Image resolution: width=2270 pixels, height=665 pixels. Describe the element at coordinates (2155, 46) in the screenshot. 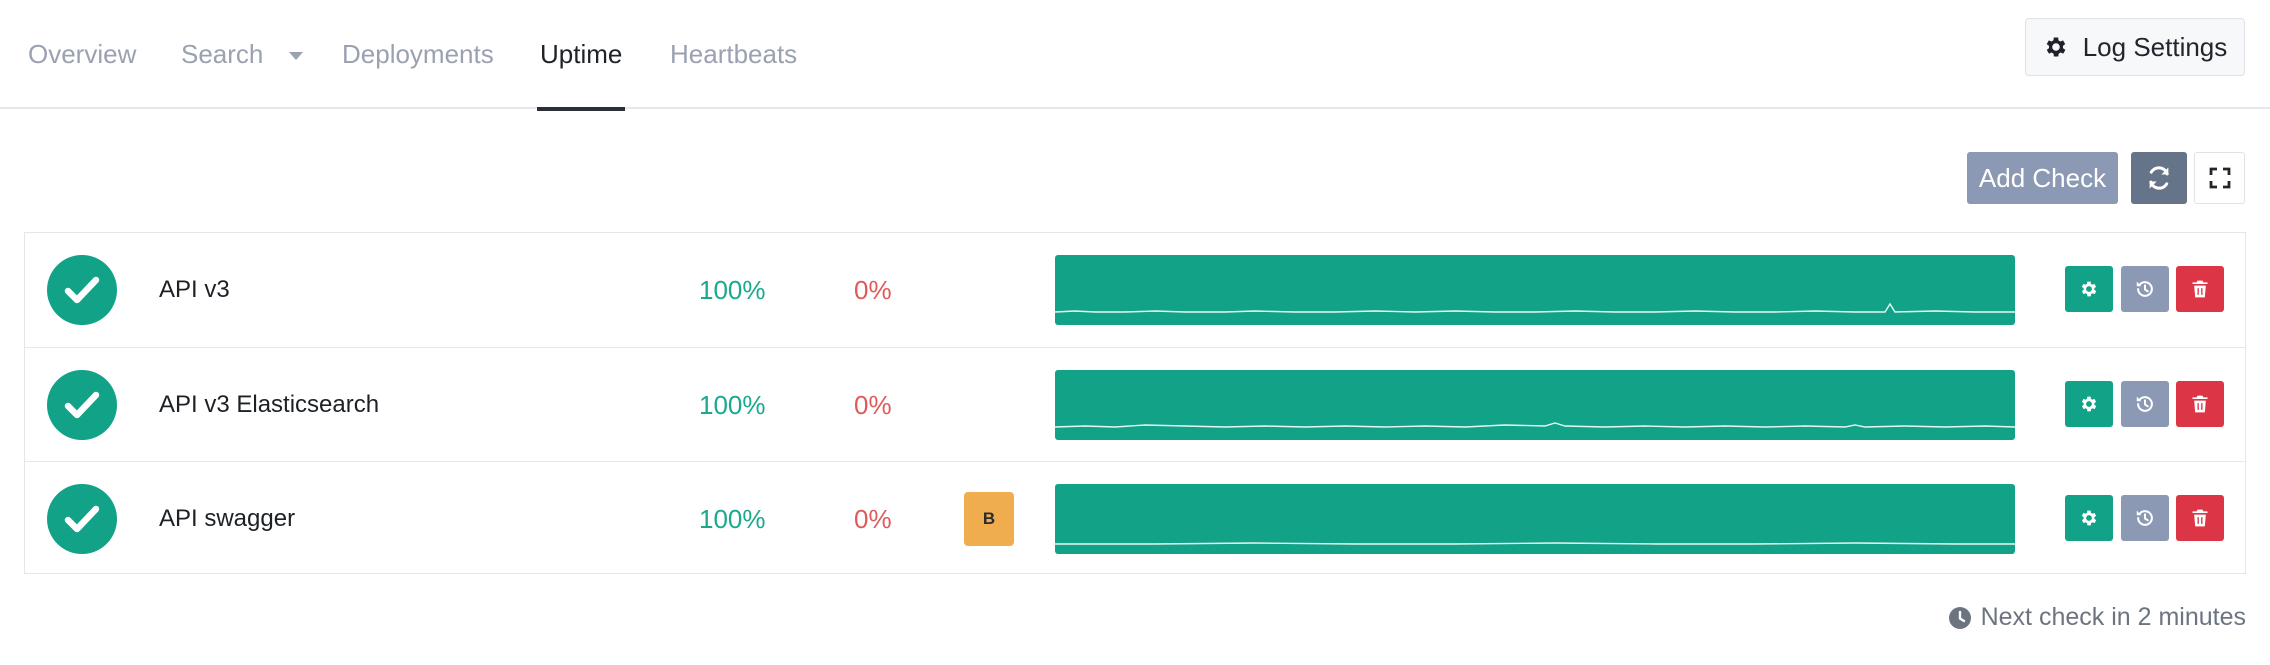

I see `log-settings-label: Log Settings` at that location.